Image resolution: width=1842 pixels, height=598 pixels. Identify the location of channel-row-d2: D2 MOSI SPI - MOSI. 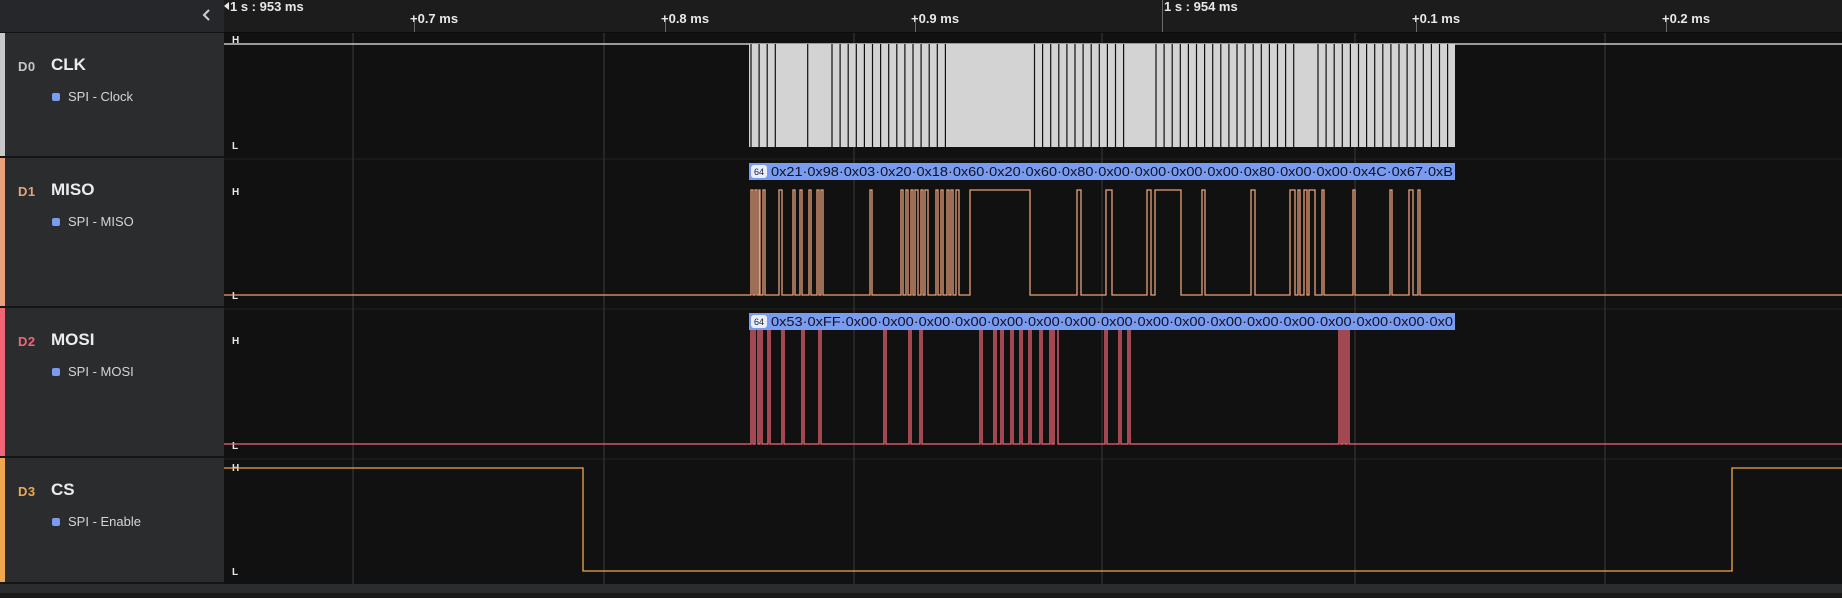
(112, 383).